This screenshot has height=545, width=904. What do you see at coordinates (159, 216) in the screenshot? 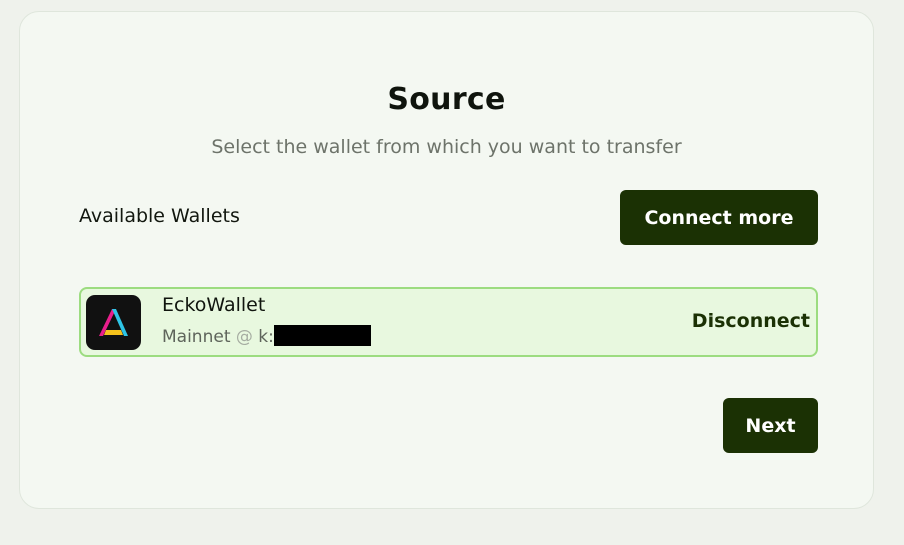
I see `available-wallets-label: Available Wallets` at bounding box center [159, 216].